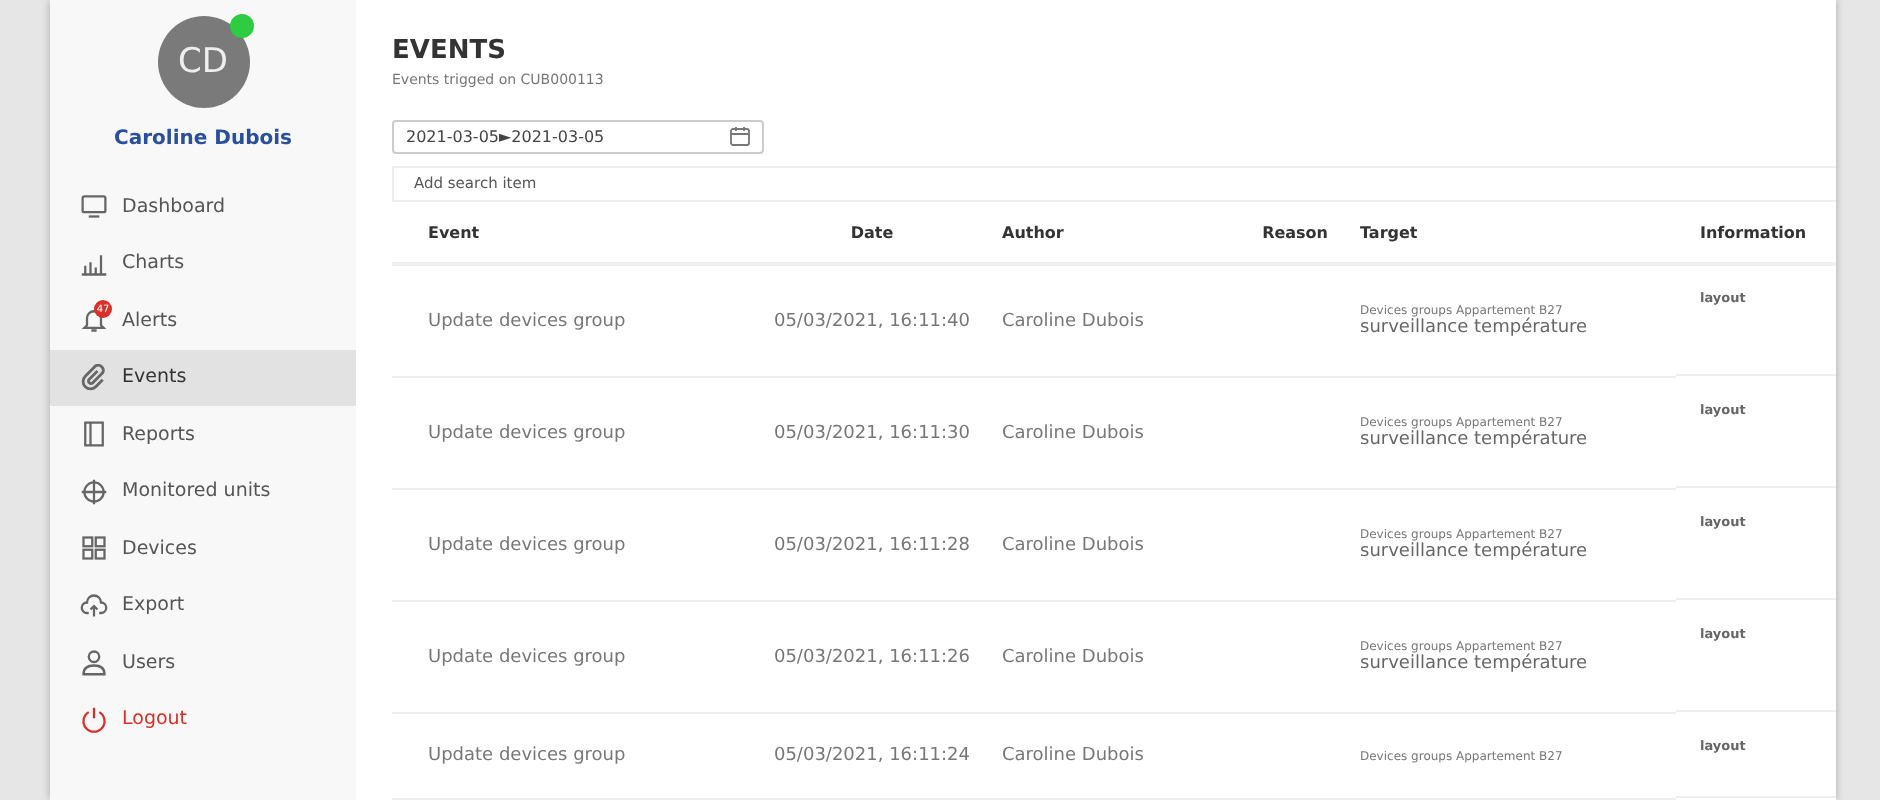  What do you see at coordinates (94, 491) in the screenshot?
I see `crosshair-icon` at bounding box center [94, 491].